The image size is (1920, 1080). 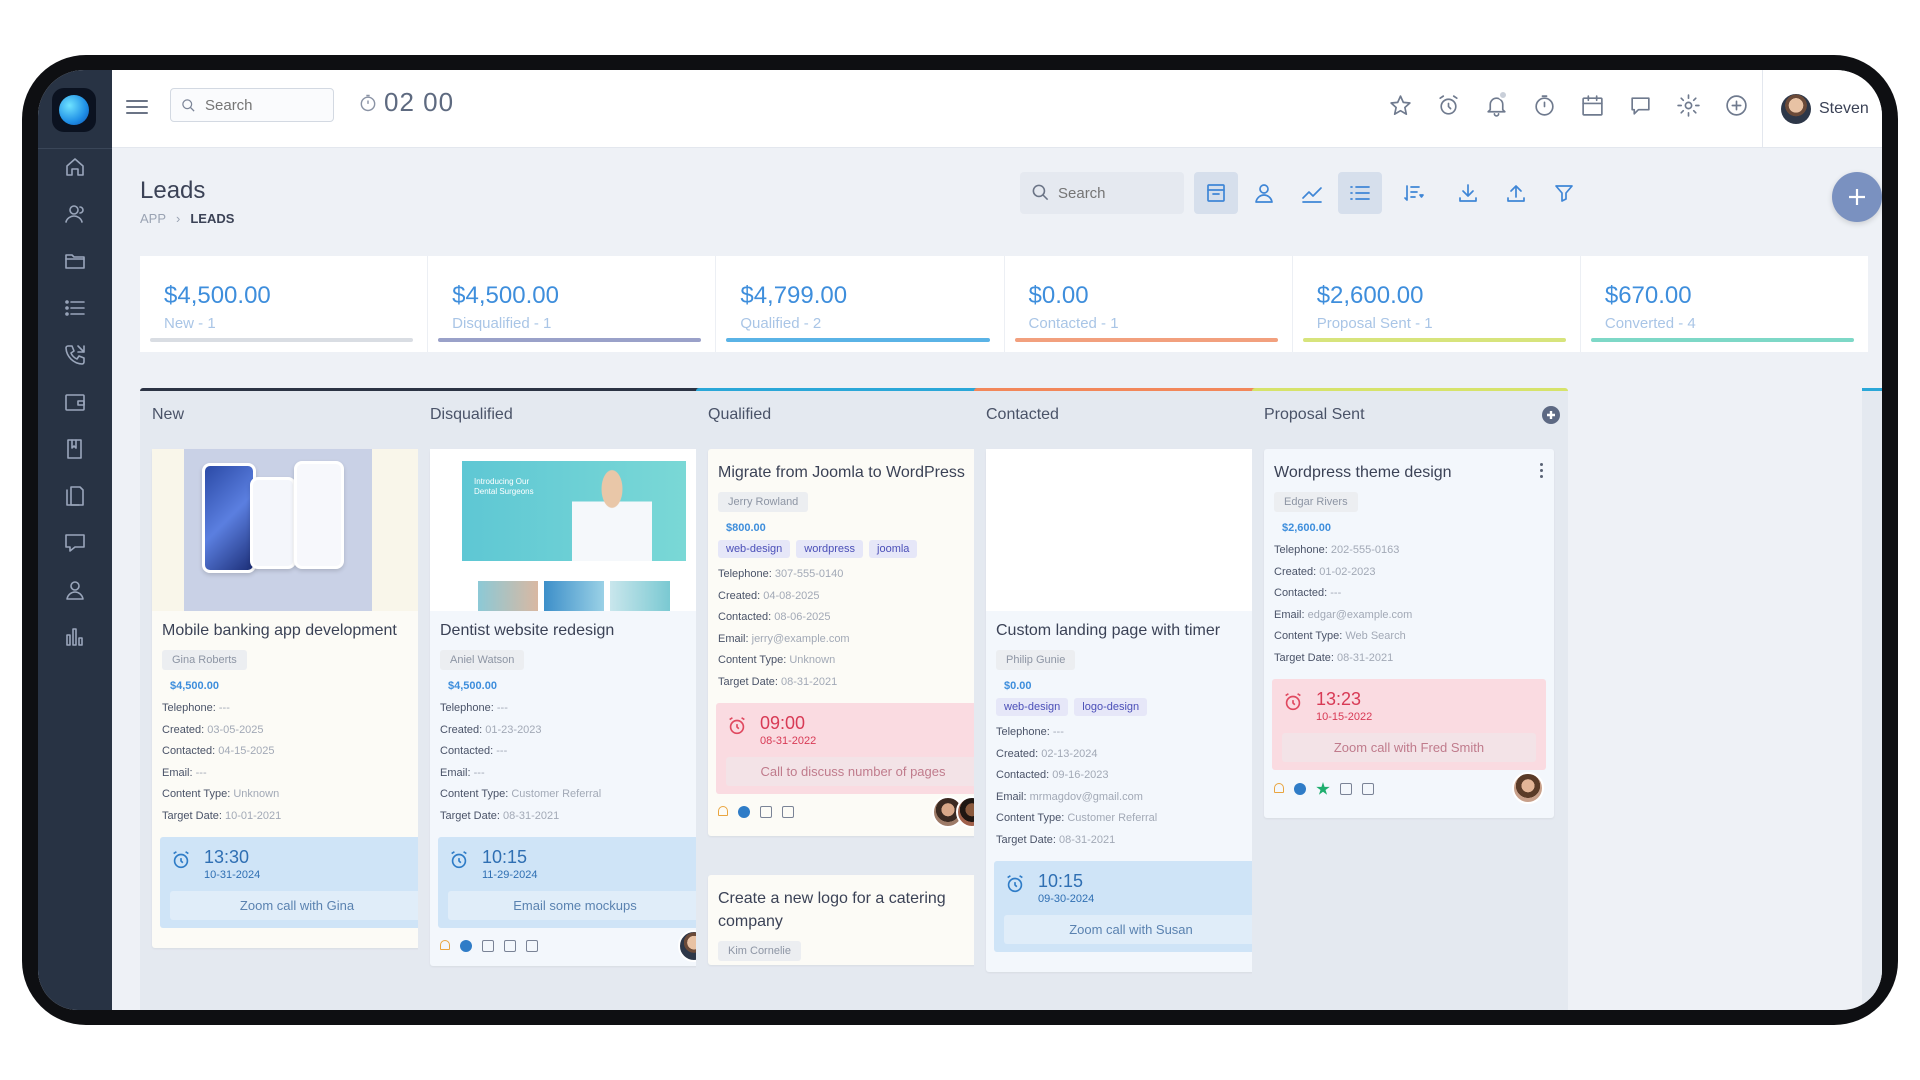 What do you see at coordinates (204, 660) in the screenshot?
I see `assignee-pill: Gina Roberts` at bounding box center [204, 660].